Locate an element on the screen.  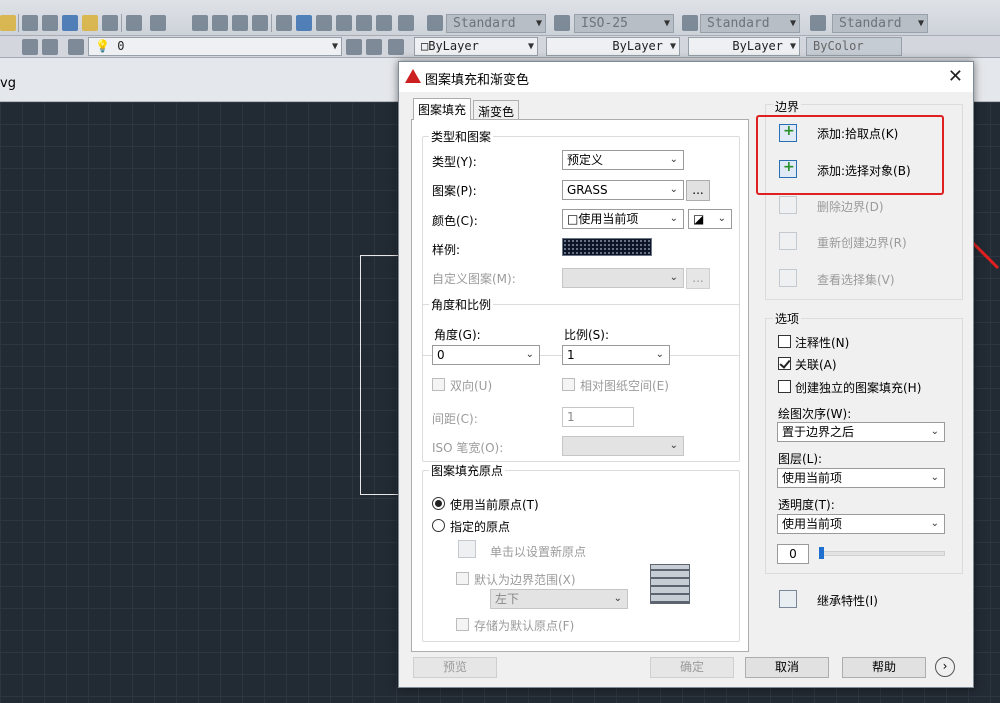
default-extent-checkbox is located at coordinates (462, 578).